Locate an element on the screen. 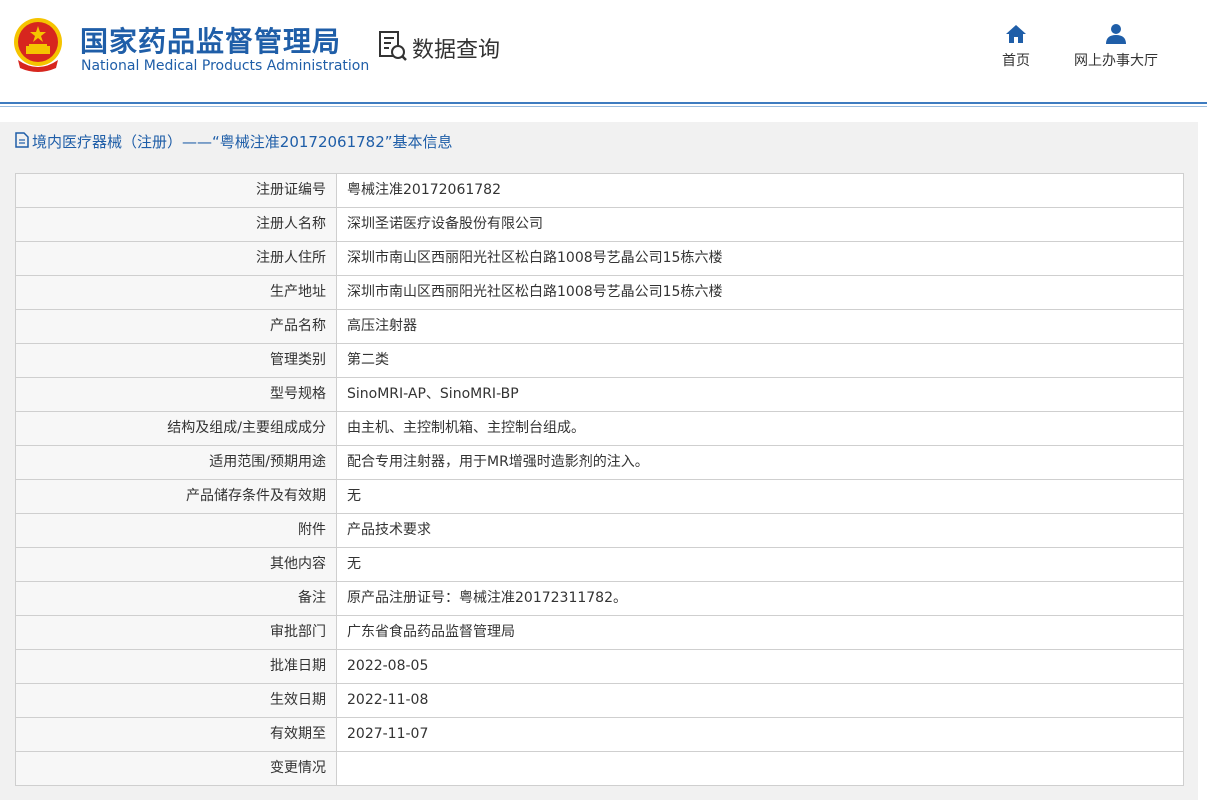 This screenshot has width=1207, height=800. table-row: 型号规格 SinoMRI-AP、SinoMRI-BP is located at coordinates (599, 395).